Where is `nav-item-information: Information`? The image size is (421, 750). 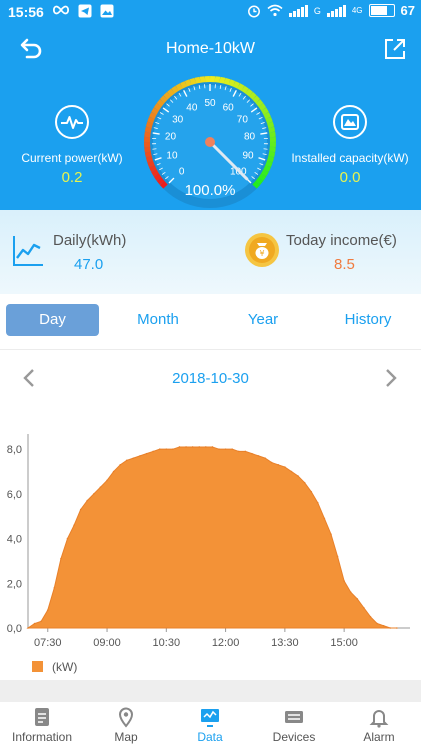
nav-item-information: Information is located at coordinates (42, 725).